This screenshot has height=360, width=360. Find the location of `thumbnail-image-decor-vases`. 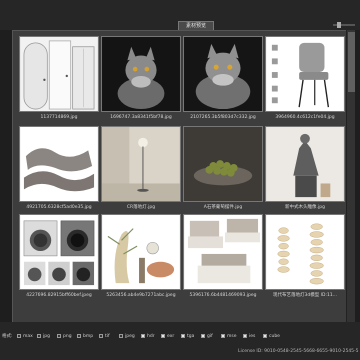

thumbnail-image-decor-vases is located at coordinates (141, 252).